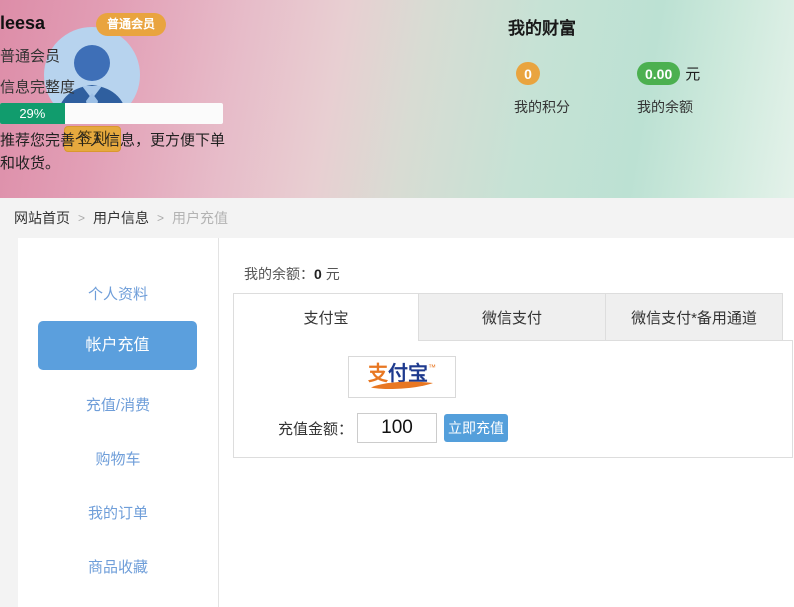  Describe the element at coordinates (476, 428) in the screenshot. I see `recharge-now-button: 立即充值` at that location.